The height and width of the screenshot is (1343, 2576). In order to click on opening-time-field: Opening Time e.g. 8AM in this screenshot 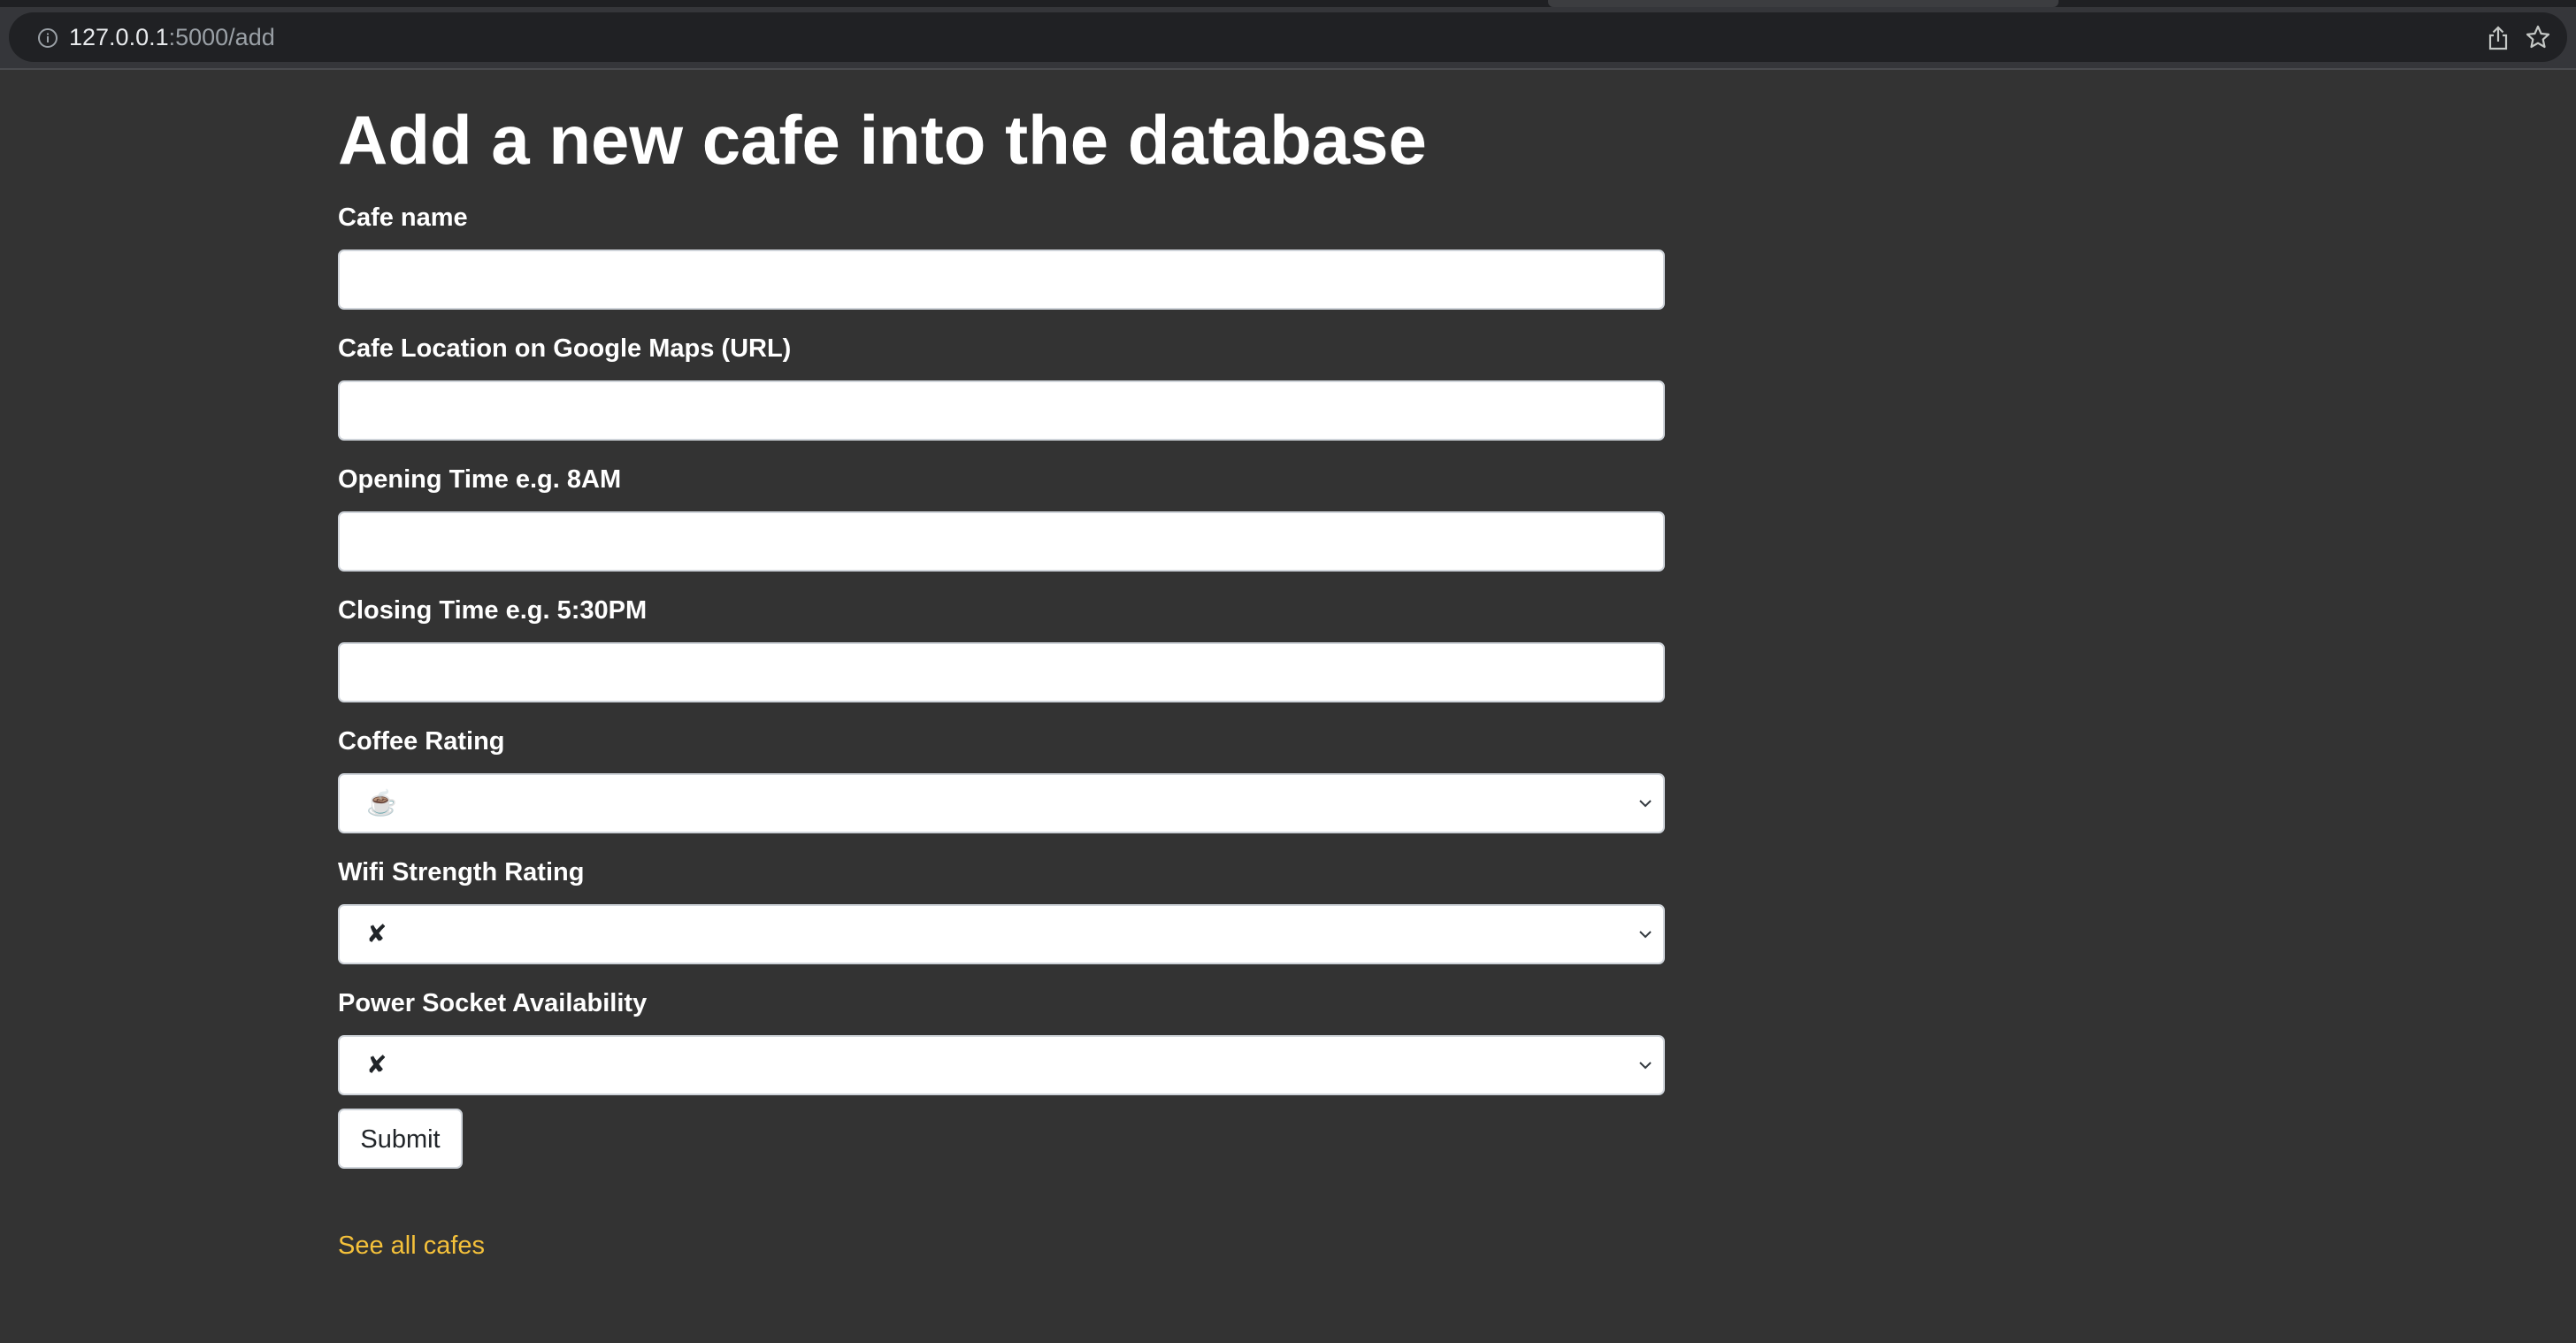, I will do `click(1001, 527)`.